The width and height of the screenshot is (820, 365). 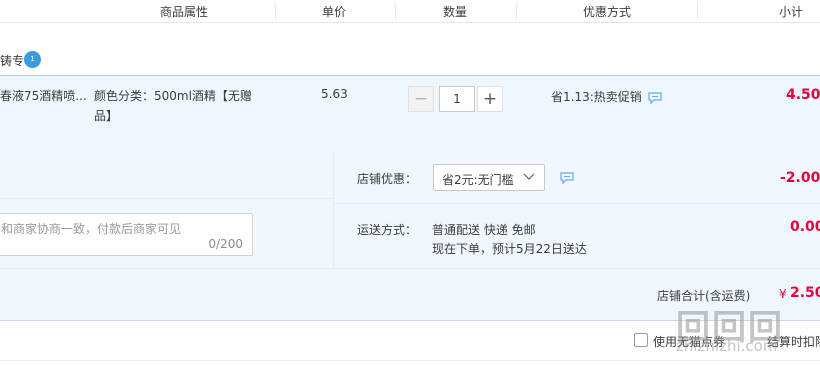 I want to click on item-attributes-line2: 品】, so click(x=106, y=116).